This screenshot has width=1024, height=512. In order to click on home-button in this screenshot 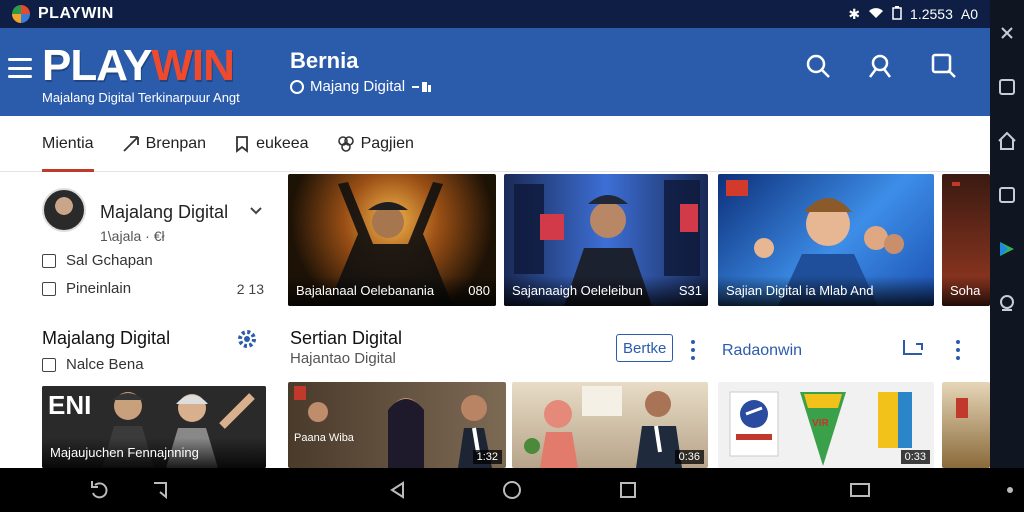, I will do `click(512, 490)`.